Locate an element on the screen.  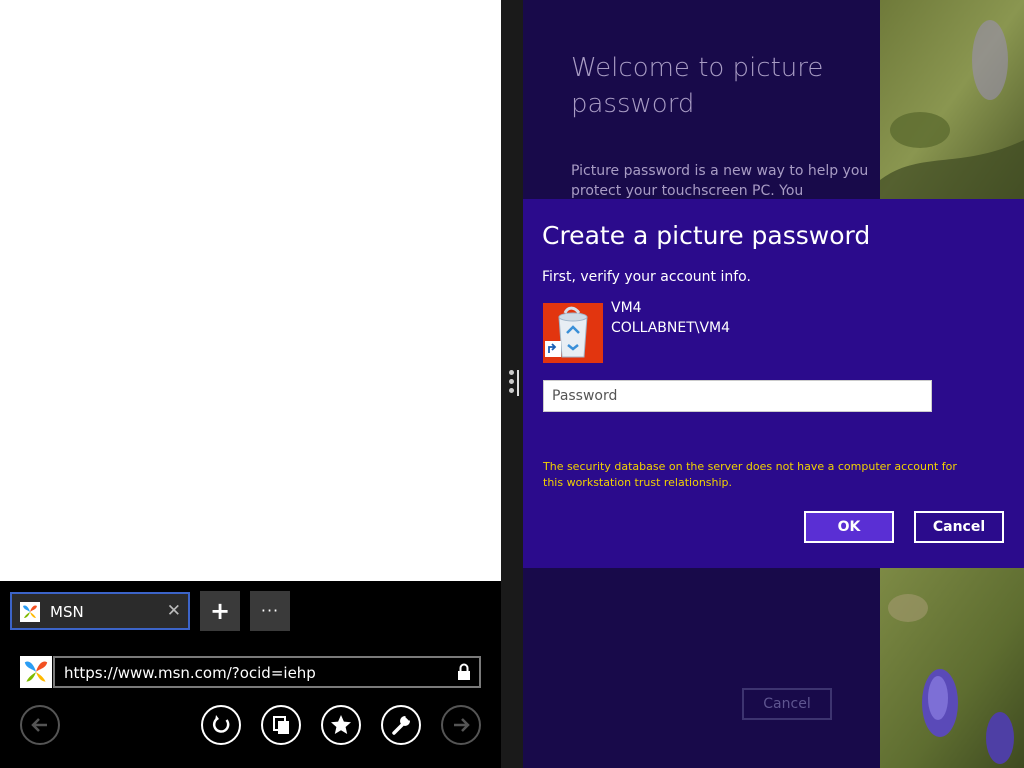
tabs-icon is located at coordinates (281, 725).